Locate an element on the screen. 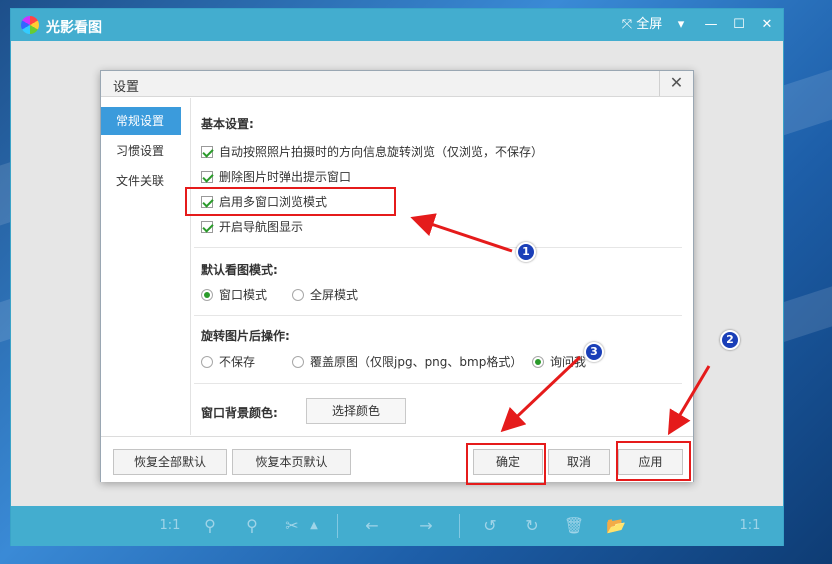  maximize-icon: ☐ is located at coordinates (739, 24).